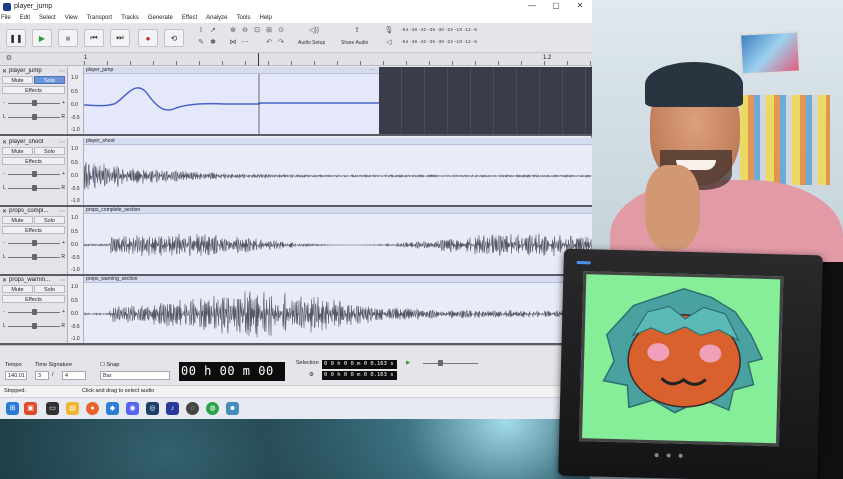  What do you see at coordinates (338, 171) in the screenshot?
I see `waveform-area: player_shoot` at bounding box center [338, 171].